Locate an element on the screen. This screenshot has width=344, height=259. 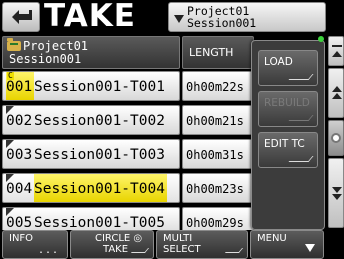
scroll-knob-icon is located at coordinates (336, 138).